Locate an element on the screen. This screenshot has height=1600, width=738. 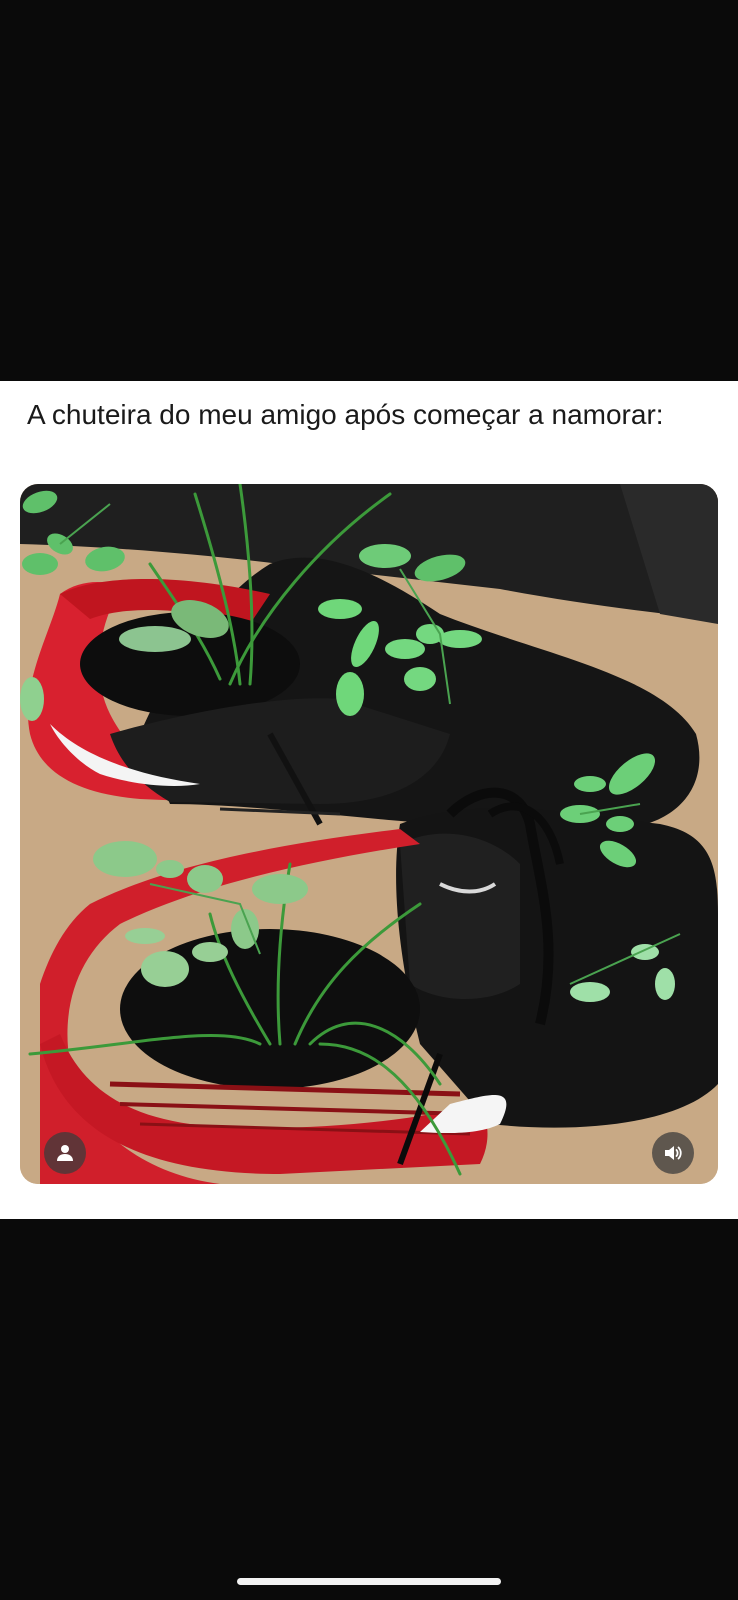
user-tags-button is located at coordinates (65, 1153).